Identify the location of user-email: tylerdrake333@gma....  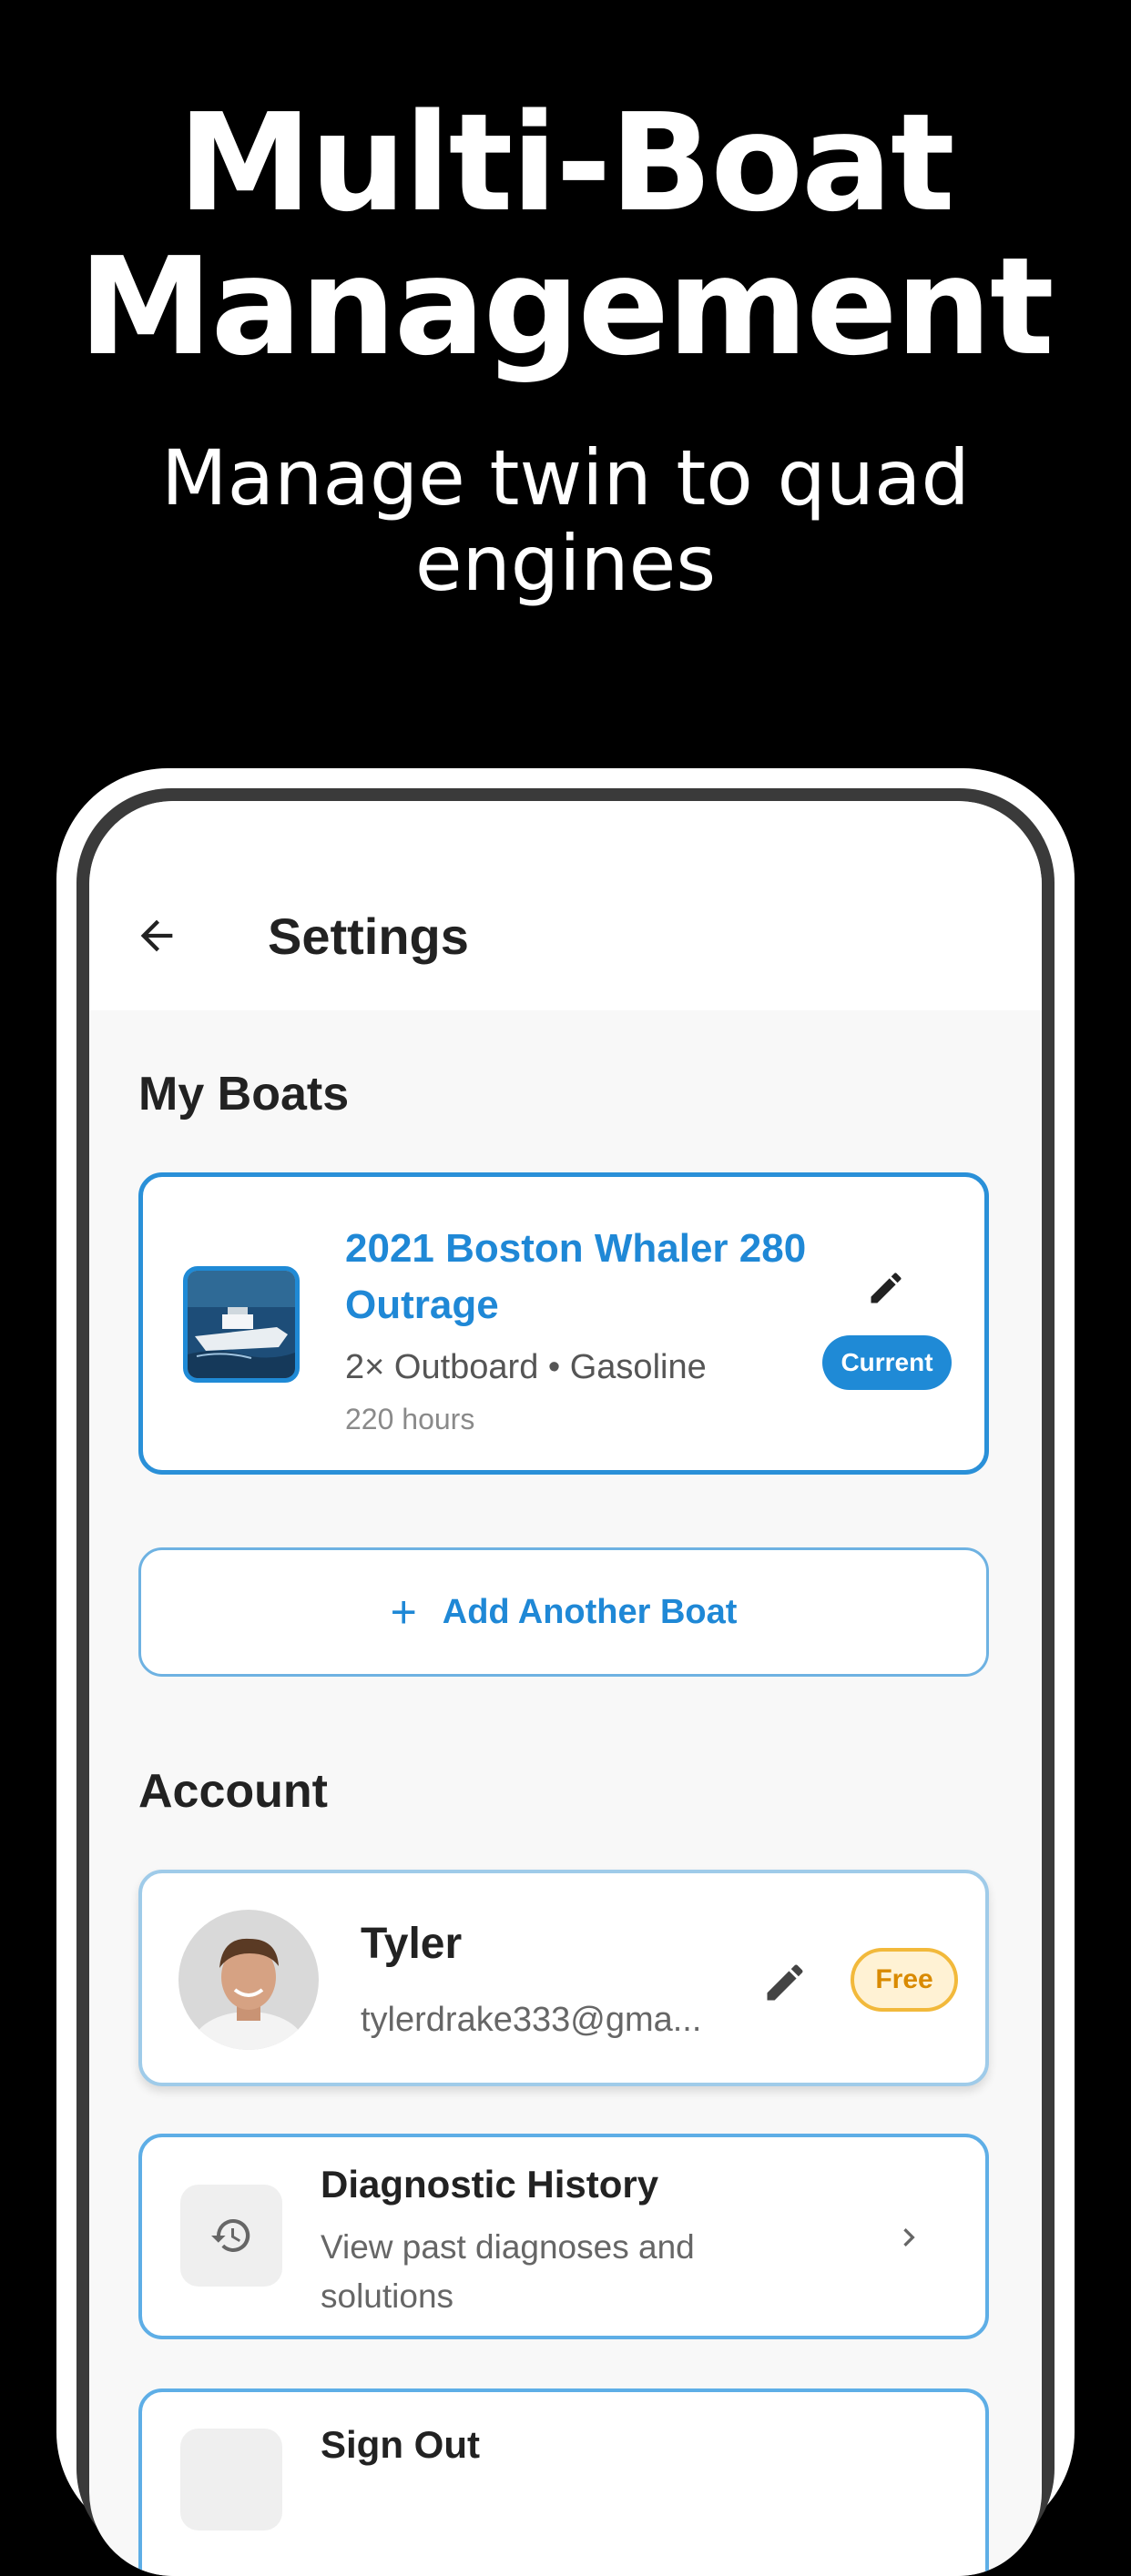
(532, 2020).